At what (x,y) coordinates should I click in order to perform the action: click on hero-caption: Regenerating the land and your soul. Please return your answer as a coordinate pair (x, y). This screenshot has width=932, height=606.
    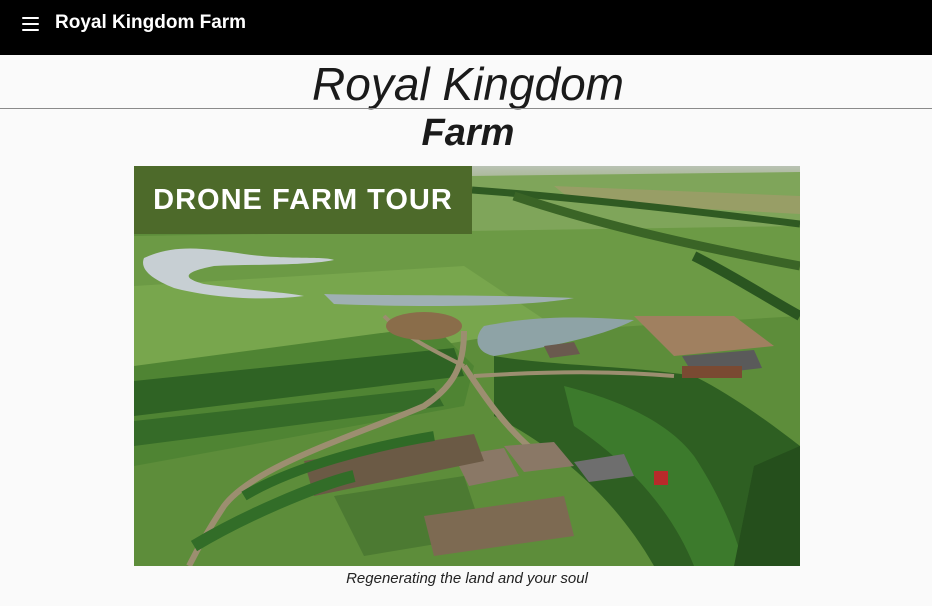
    Looking at the image, I should click on (467, 578).